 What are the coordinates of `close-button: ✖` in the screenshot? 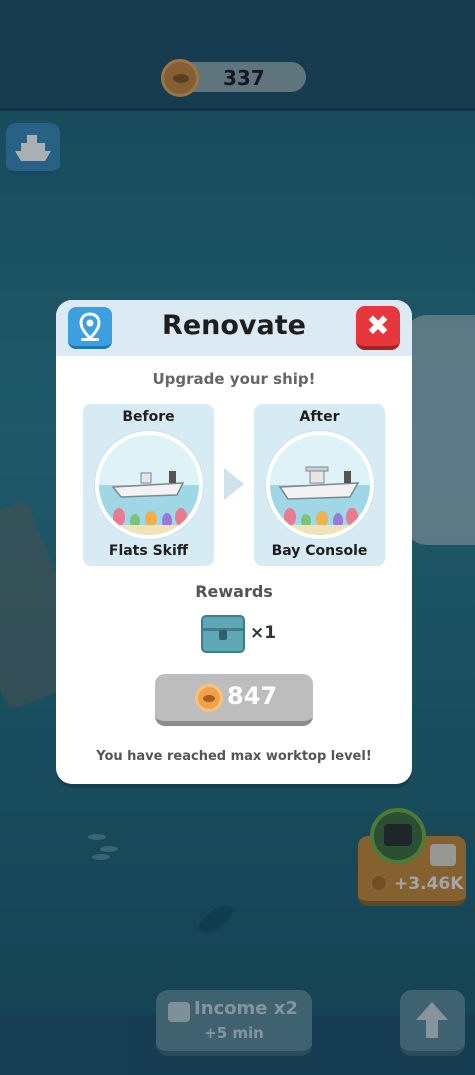 It's located at (378, 328).